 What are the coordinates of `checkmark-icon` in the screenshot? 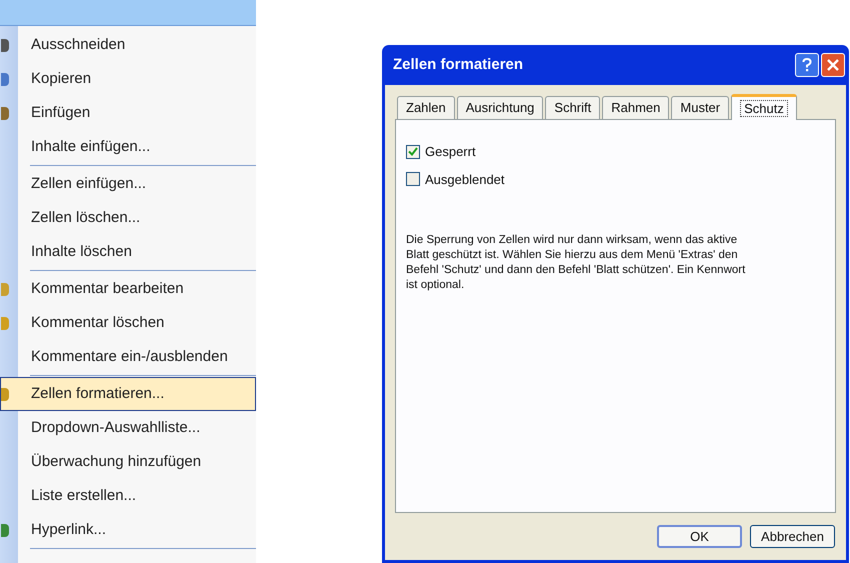 It's located at (413, 151).